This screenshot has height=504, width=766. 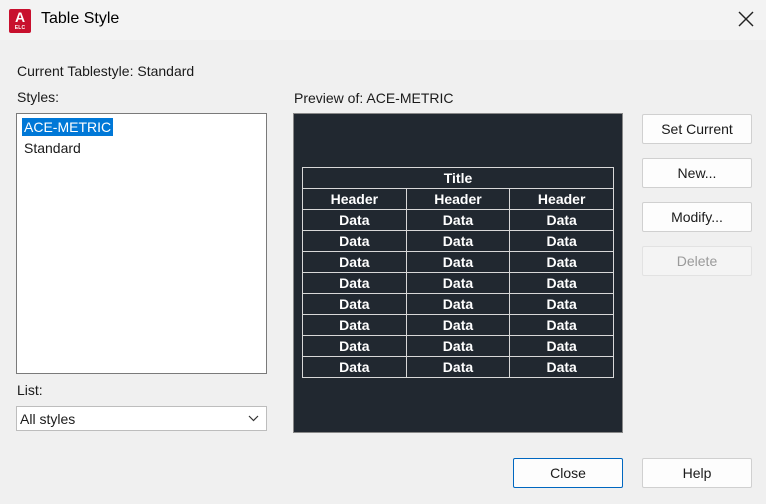 I want to click on style-item-ace-metric: ACE-METRIC, so click(x=68, y=127).